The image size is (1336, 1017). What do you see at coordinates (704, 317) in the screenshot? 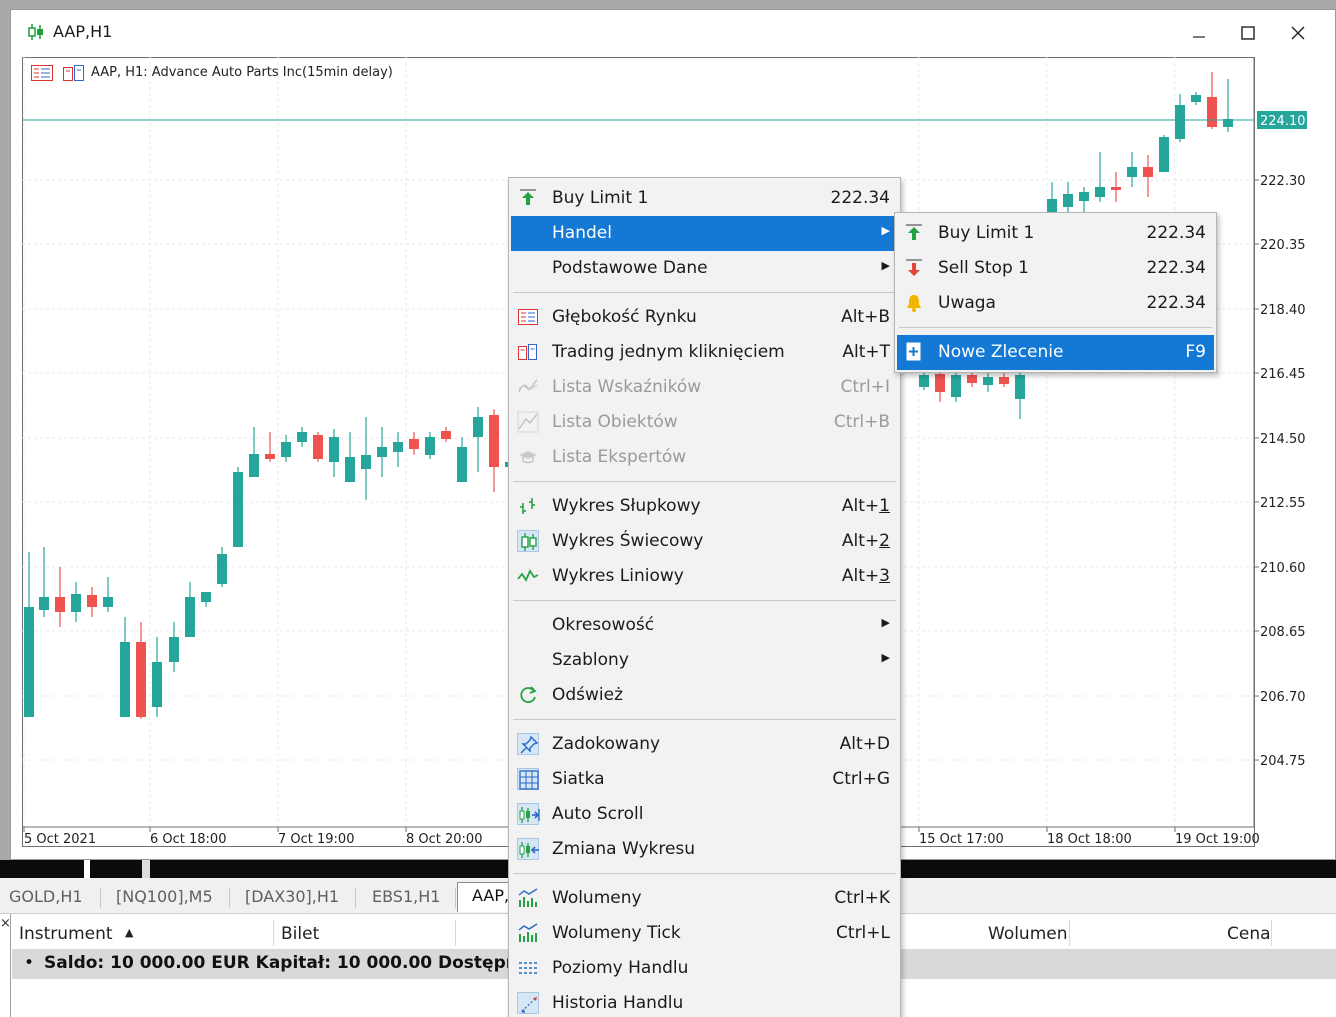
I see `menu-item-market-depth: Głębokość Rynku Alt+B` at bounding box center [704, 317].